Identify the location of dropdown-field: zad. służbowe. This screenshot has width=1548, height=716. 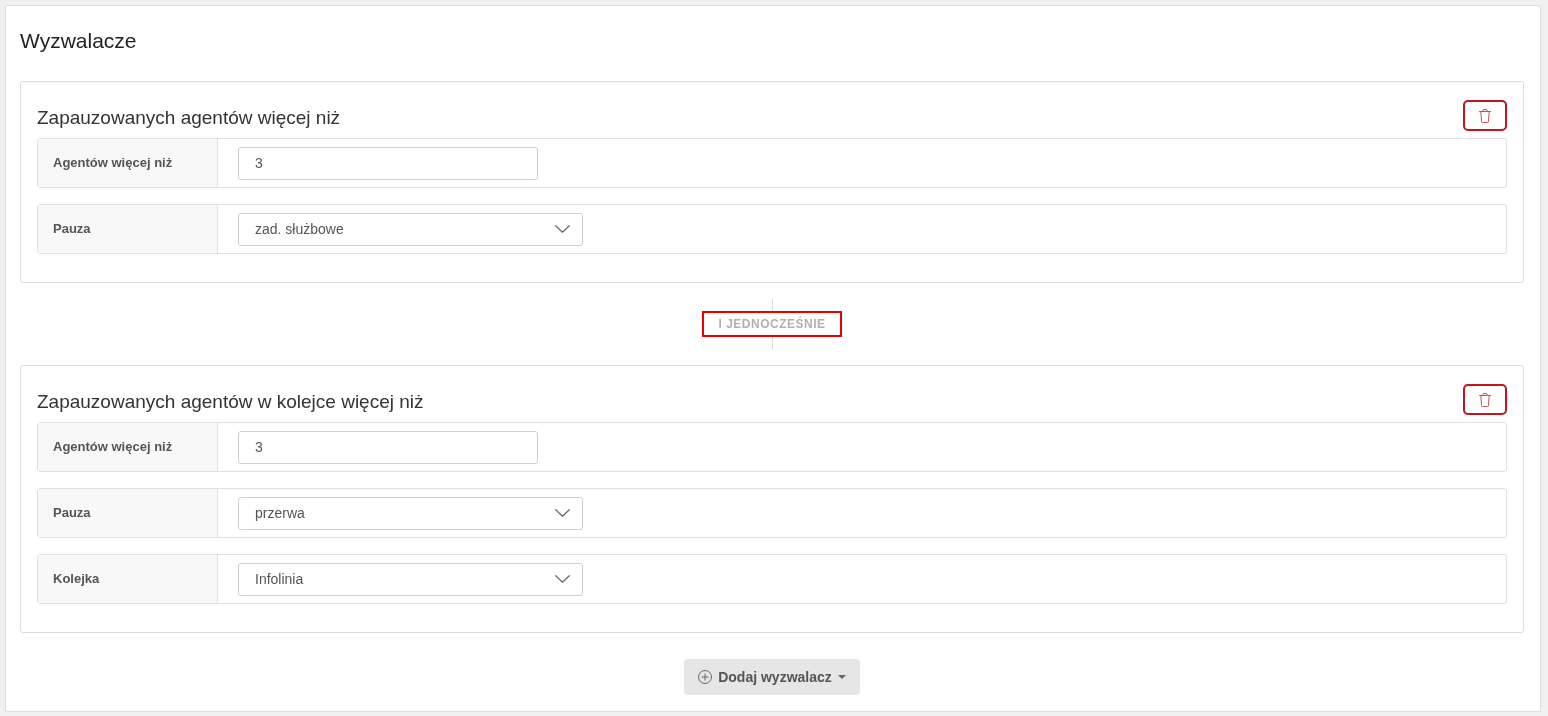
(410, 229).